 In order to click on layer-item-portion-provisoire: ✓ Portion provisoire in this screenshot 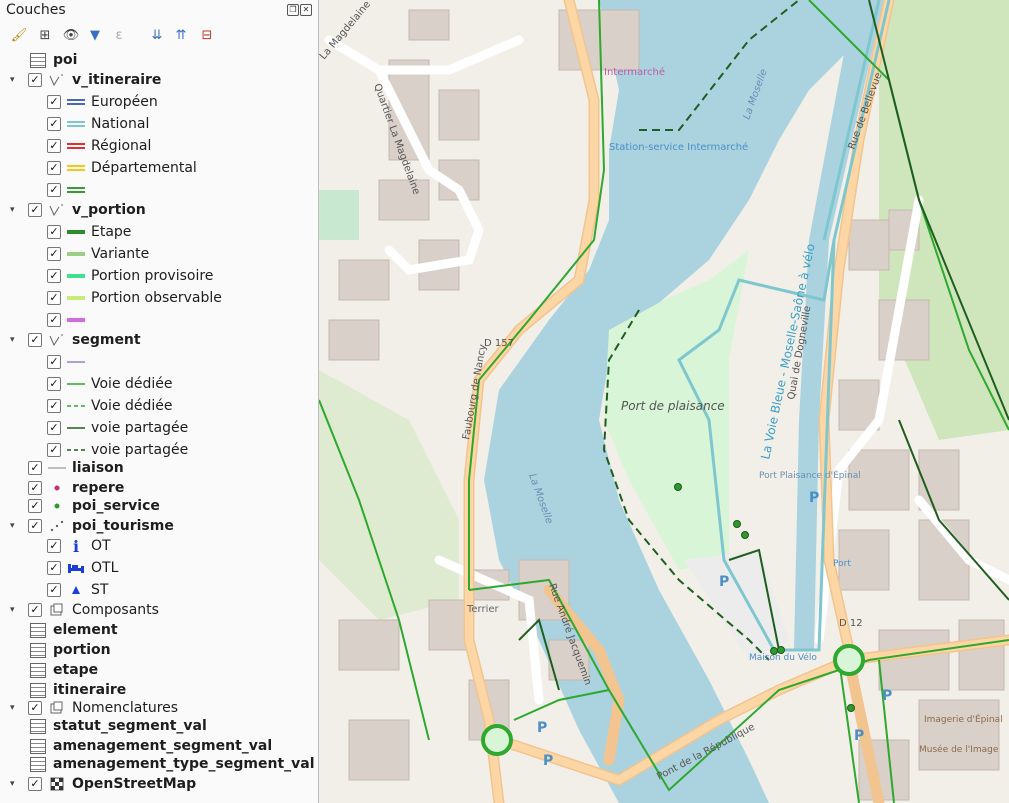, I will do `click(130, 276)`.